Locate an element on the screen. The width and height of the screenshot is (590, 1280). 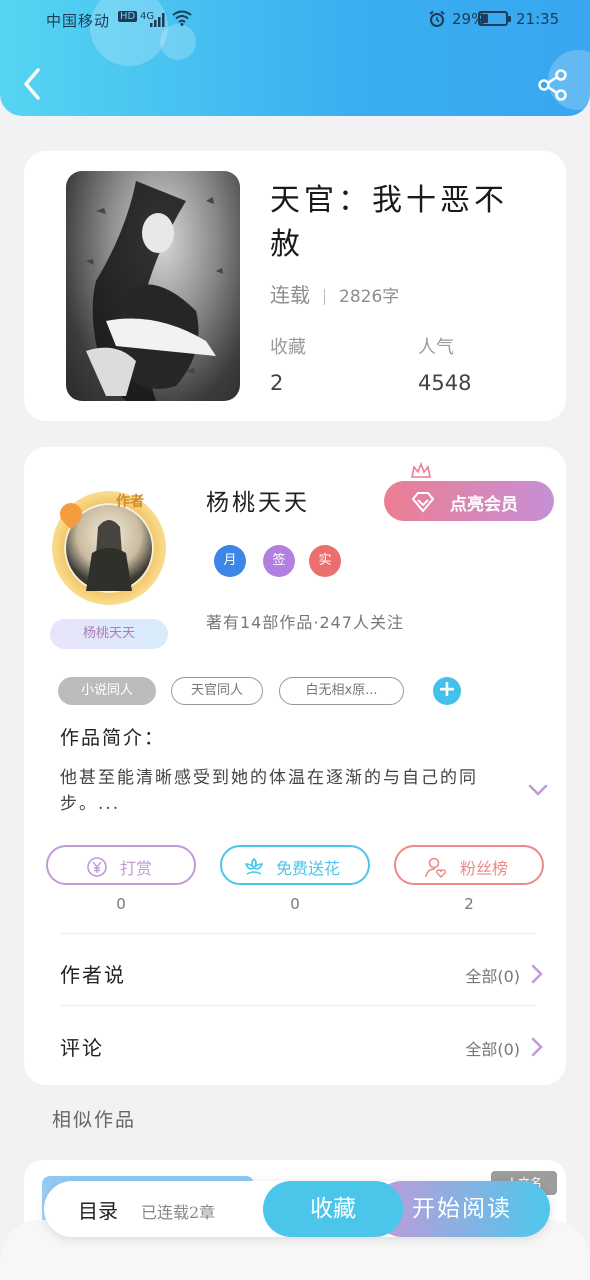
author-says-all: 全部(0) is located at coordinates (492, 975).